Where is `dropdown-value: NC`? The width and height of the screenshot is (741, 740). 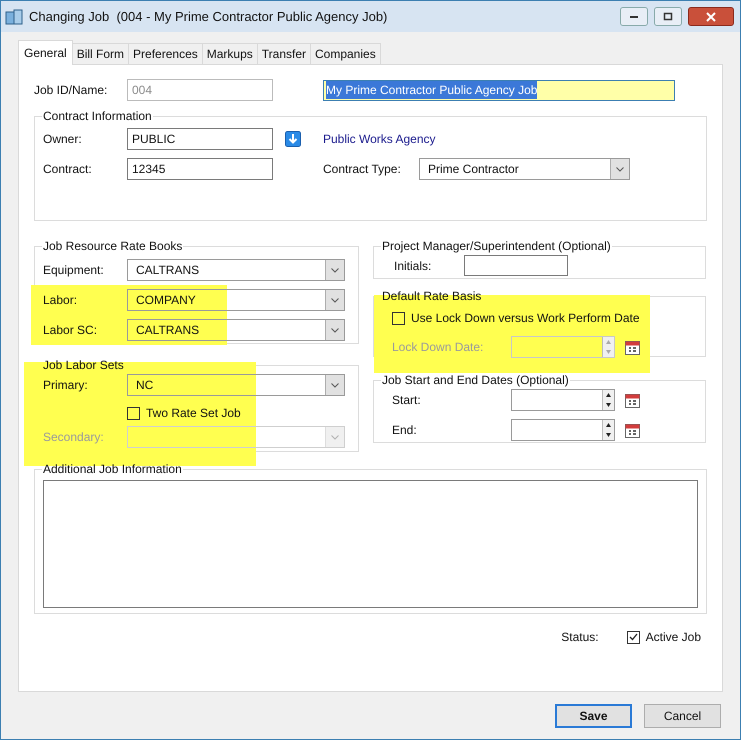 dropdown-value: NC is located at coordinates (145, 385).